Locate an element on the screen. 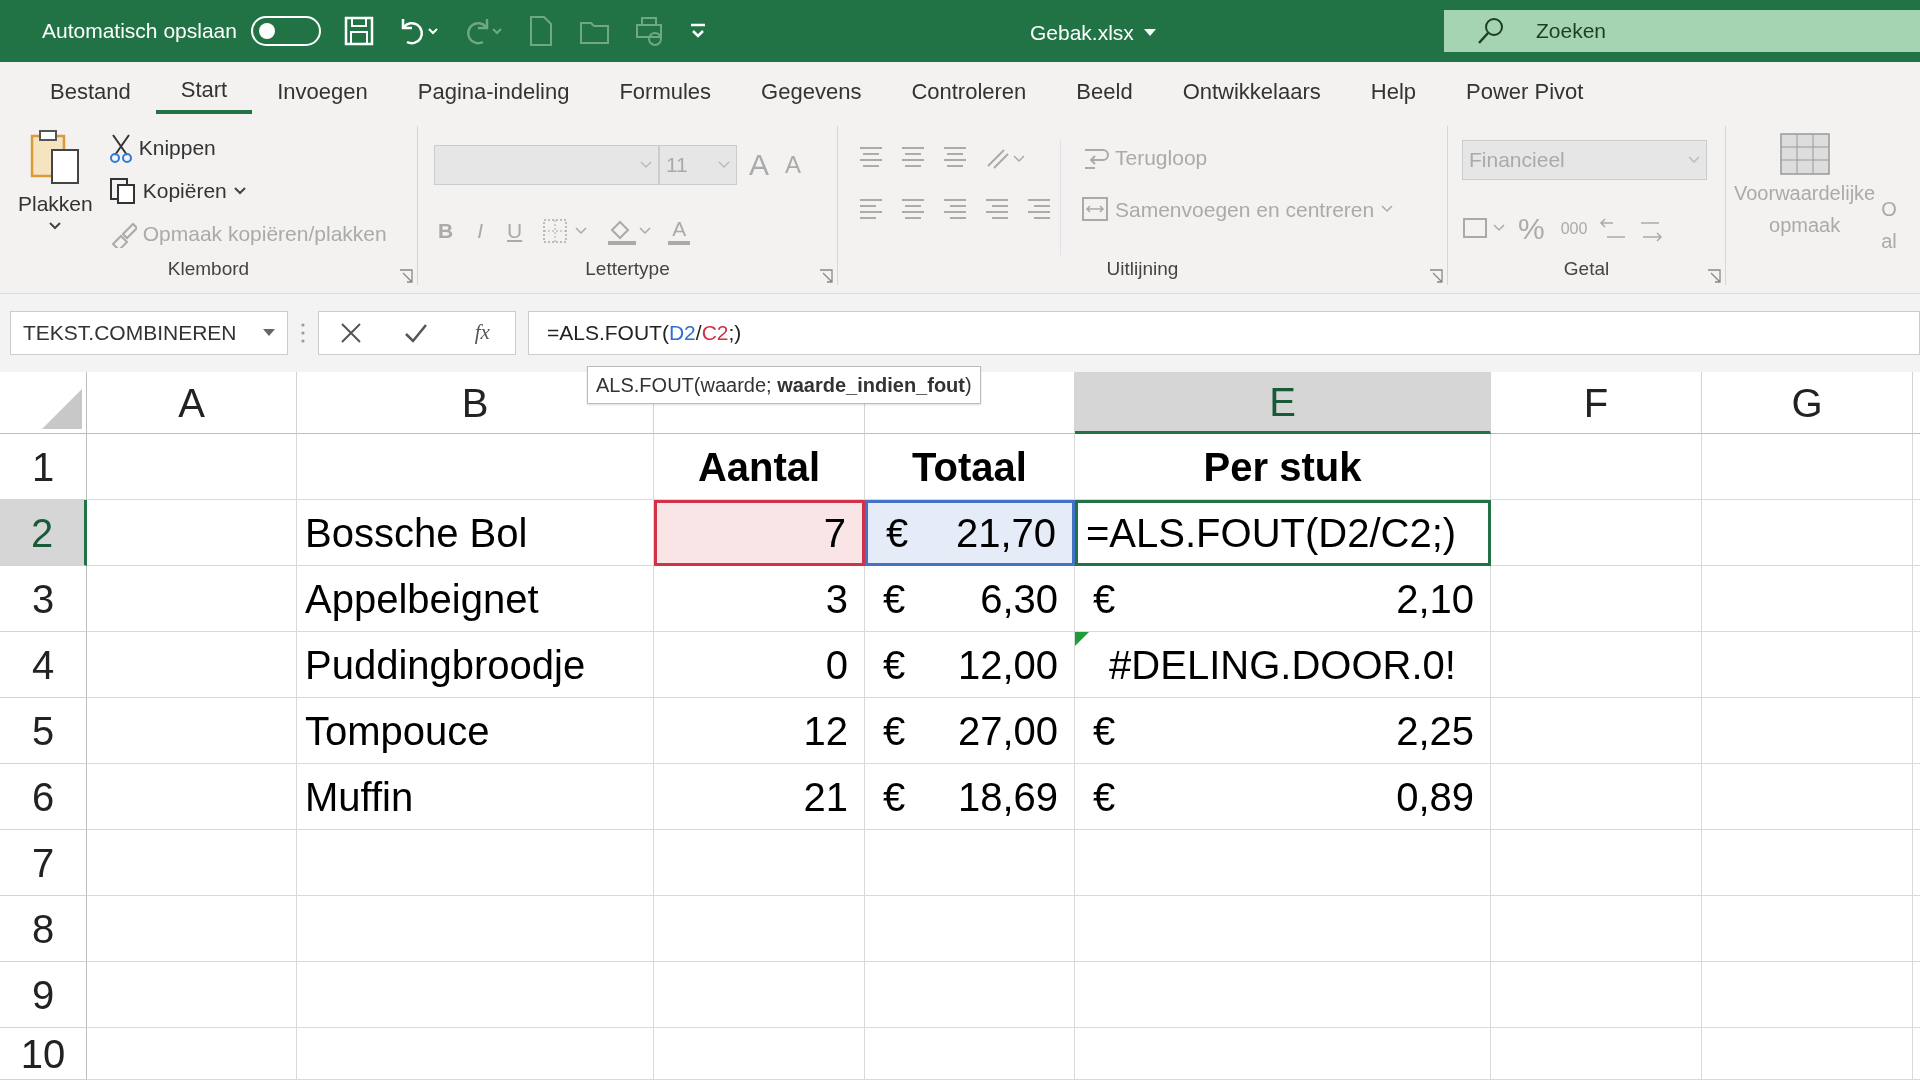 This screenshot has height=1080, width=1920. table-cell: Puddingbroodje is located at coordinates (475, 665).